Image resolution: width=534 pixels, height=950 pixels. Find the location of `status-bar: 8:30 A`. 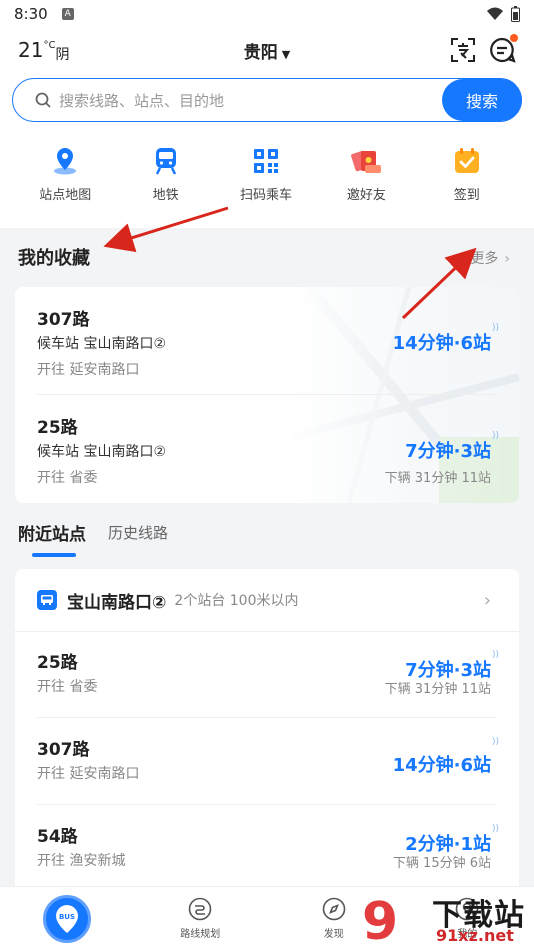

status-bar: 8:30 A is located at coordinates (267, 14).